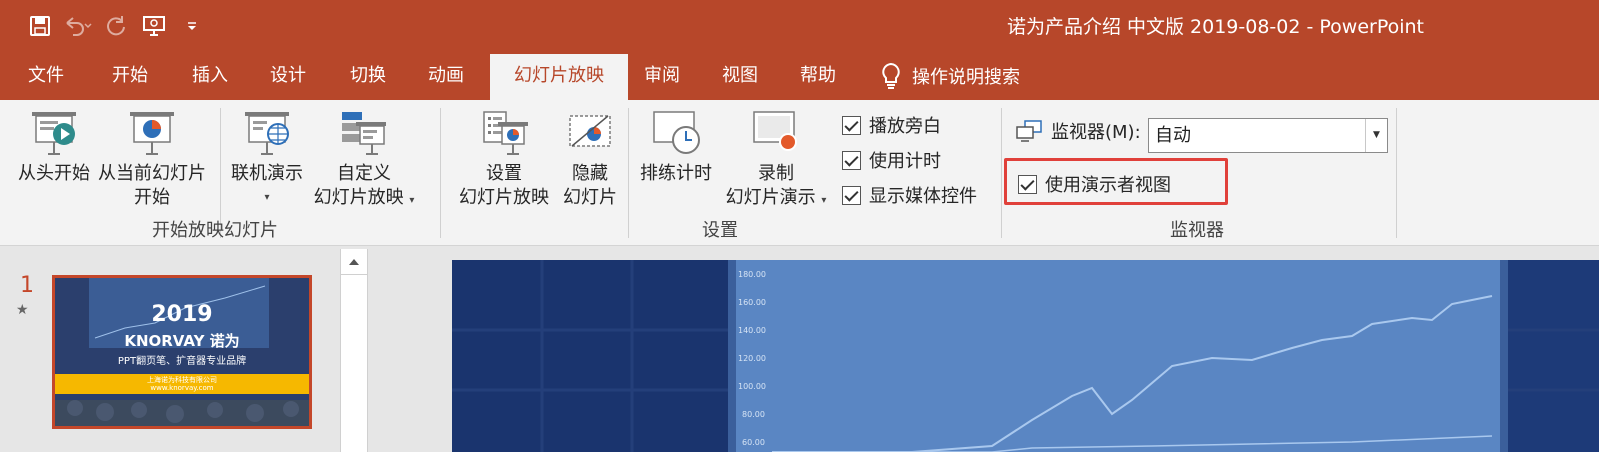 The height and width of the screenshot is (452, 1599). What do you see at coordinates (152, 173) in the screenshot?
I see `from-current-label-1: 从当前幻灯片` at bounding box center [152, 173].